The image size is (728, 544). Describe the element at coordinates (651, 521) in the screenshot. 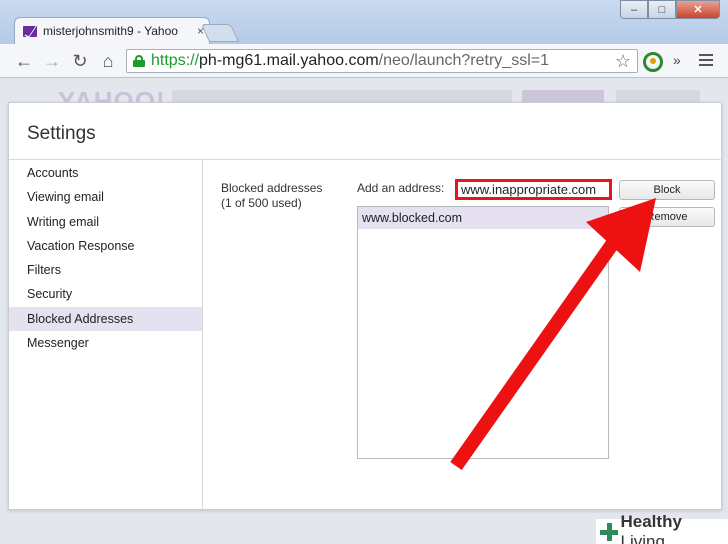

I see `watermark-bold: Healthy` at that location.